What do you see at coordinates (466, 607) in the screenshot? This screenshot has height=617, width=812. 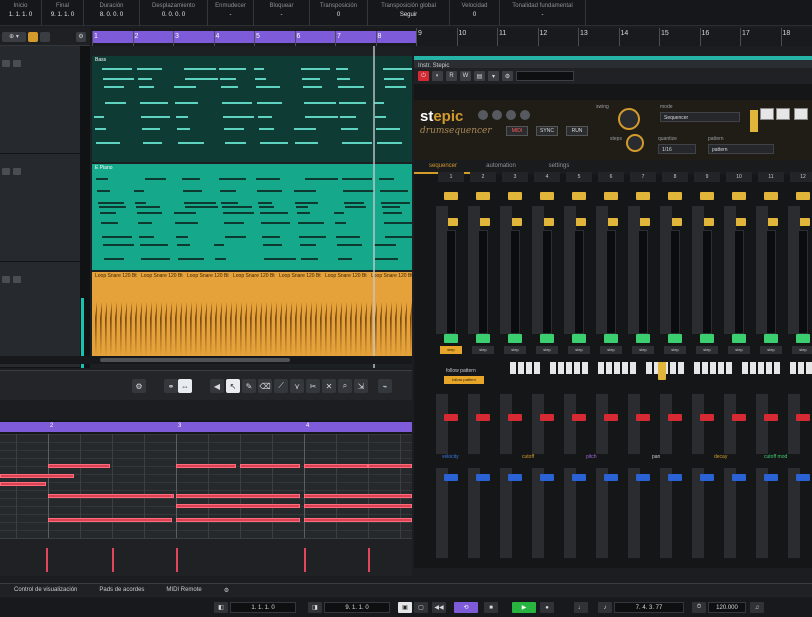 I see `cycle-button: ⟲` at bounding box center [466, 607].